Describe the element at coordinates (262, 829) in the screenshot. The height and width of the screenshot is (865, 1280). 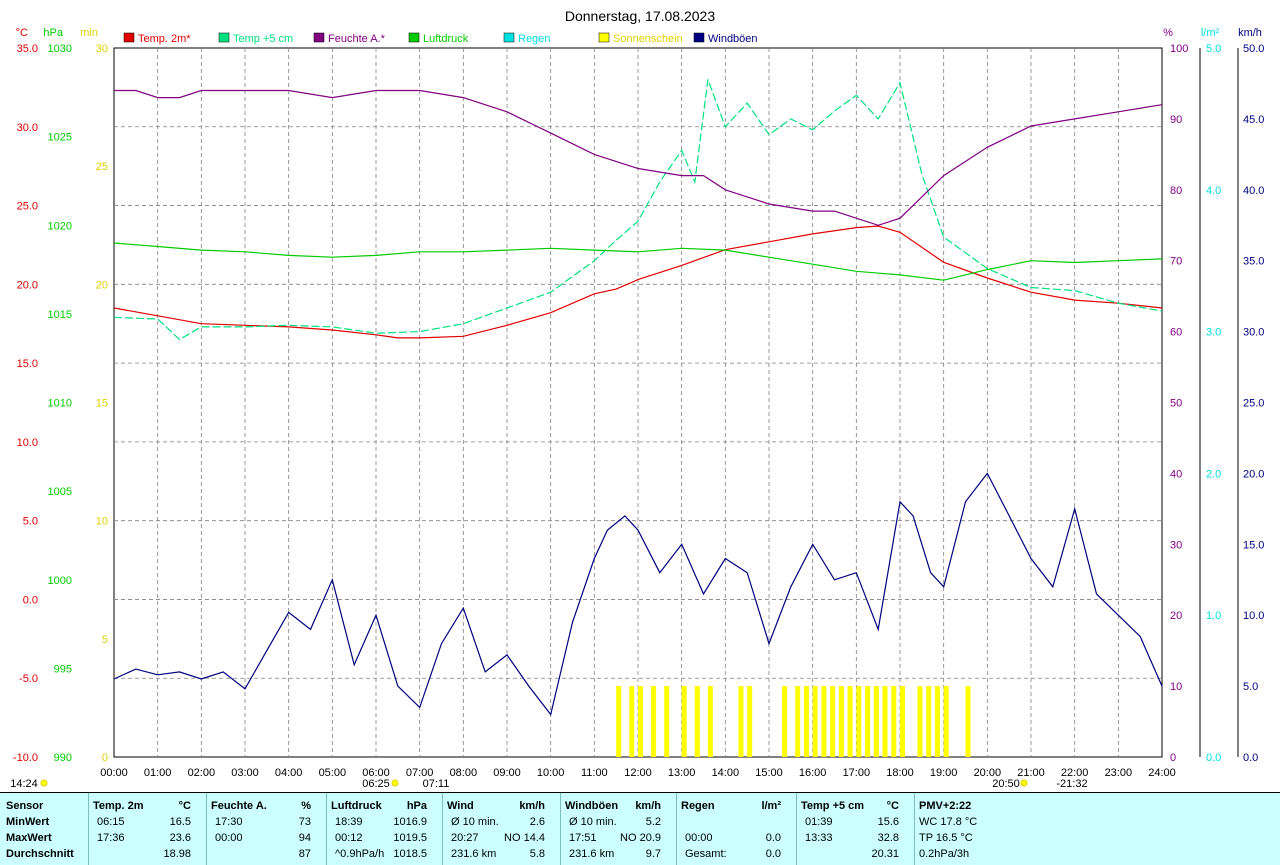
I see `stats-column: Feuchte A.% 17:30 73 00:00 94 87` at that location.